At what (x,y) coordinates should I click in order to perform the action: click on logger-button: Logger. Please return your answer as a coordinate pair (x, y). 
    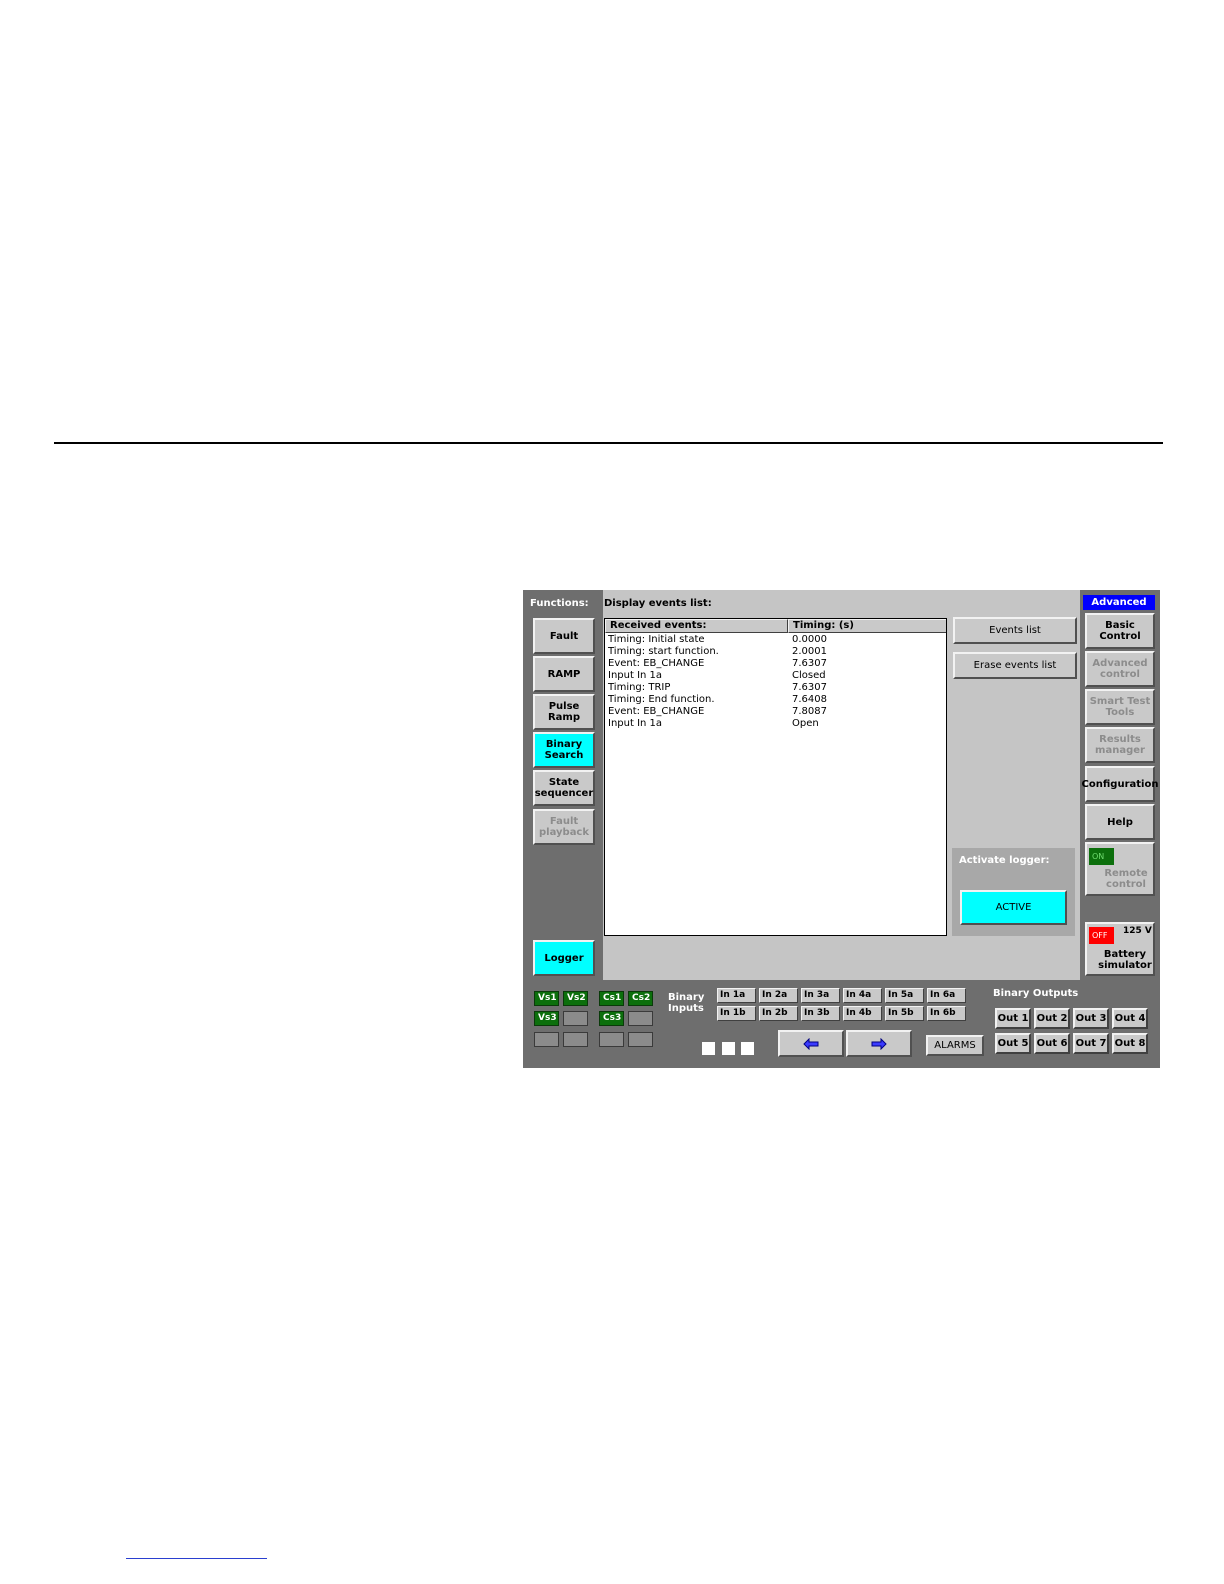
    Looking at the image, I should click on (564, 958).